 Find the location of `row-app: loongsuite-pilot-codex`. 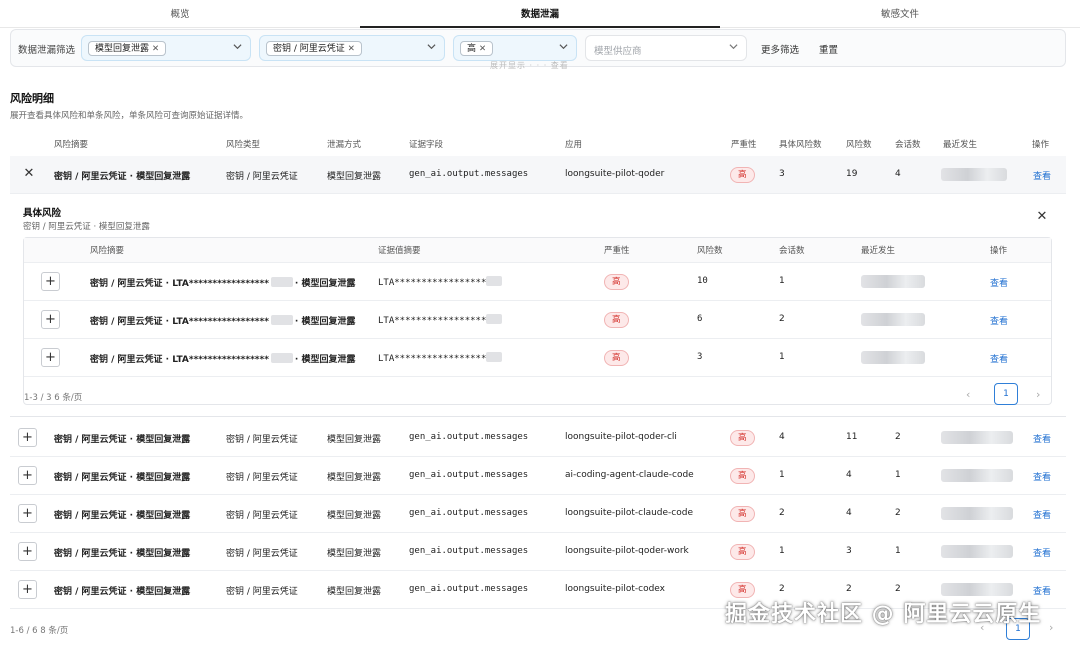

row-app: loongsuite-pilot-codex is located at coordinates (615, 589).